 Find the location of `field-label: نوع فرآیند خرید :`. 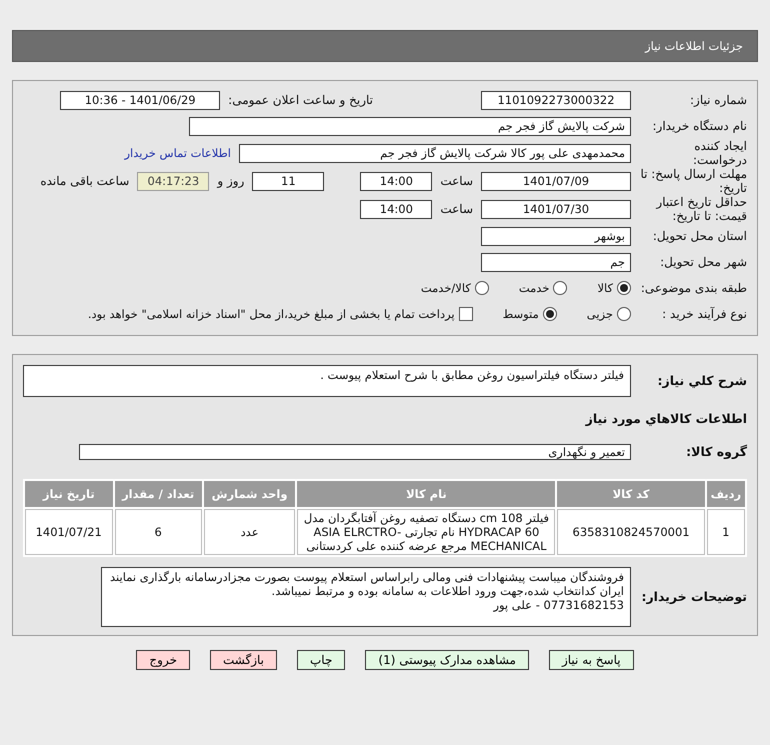

field-label: نوع فرآیند خرید : is located at coordinates (704, 314).